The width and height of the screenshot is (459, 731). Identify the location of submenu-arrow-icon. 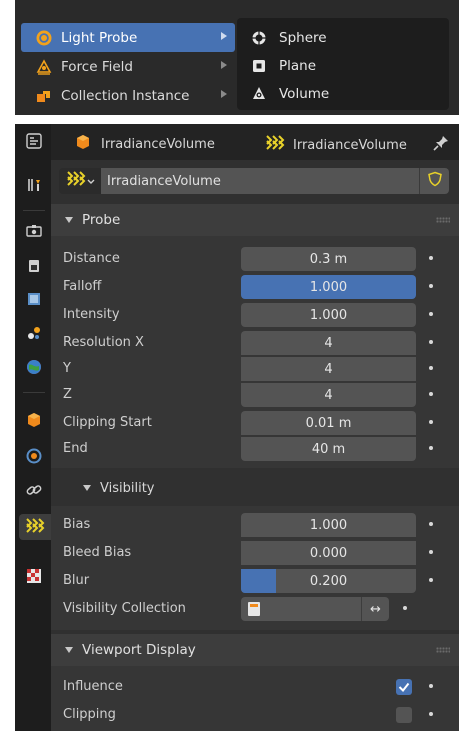
(224, 65).